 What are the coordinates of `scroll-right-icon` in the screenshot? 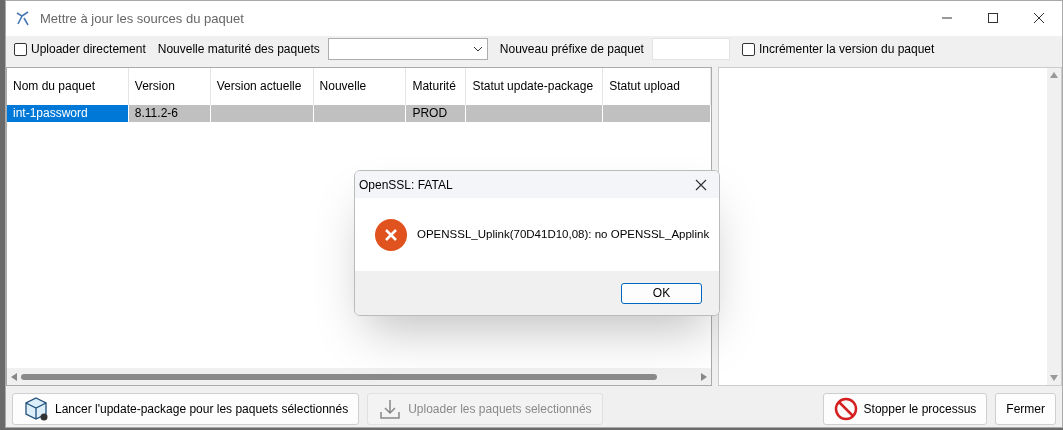 It's located at (704, 376).